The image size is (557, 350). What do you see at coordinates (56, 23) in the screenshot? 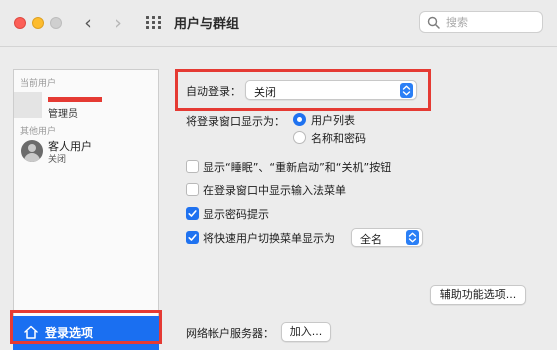
I see `zoom-window-button` at bounding box center [56, 23].